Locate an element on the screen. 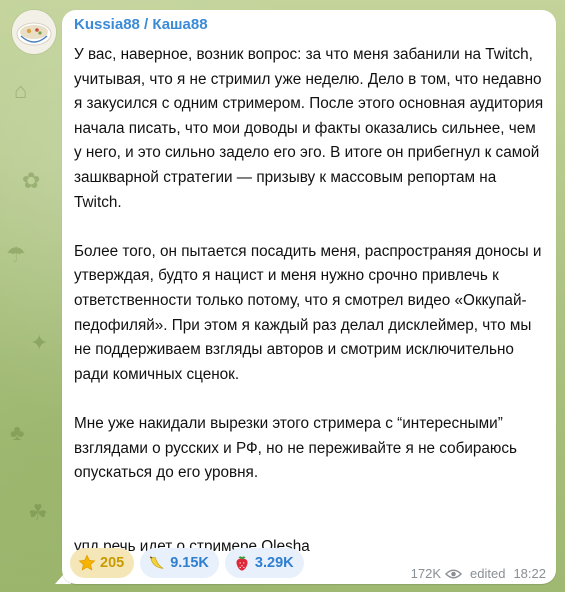  reaction-star: 205 is located at coordinates (102, 563).